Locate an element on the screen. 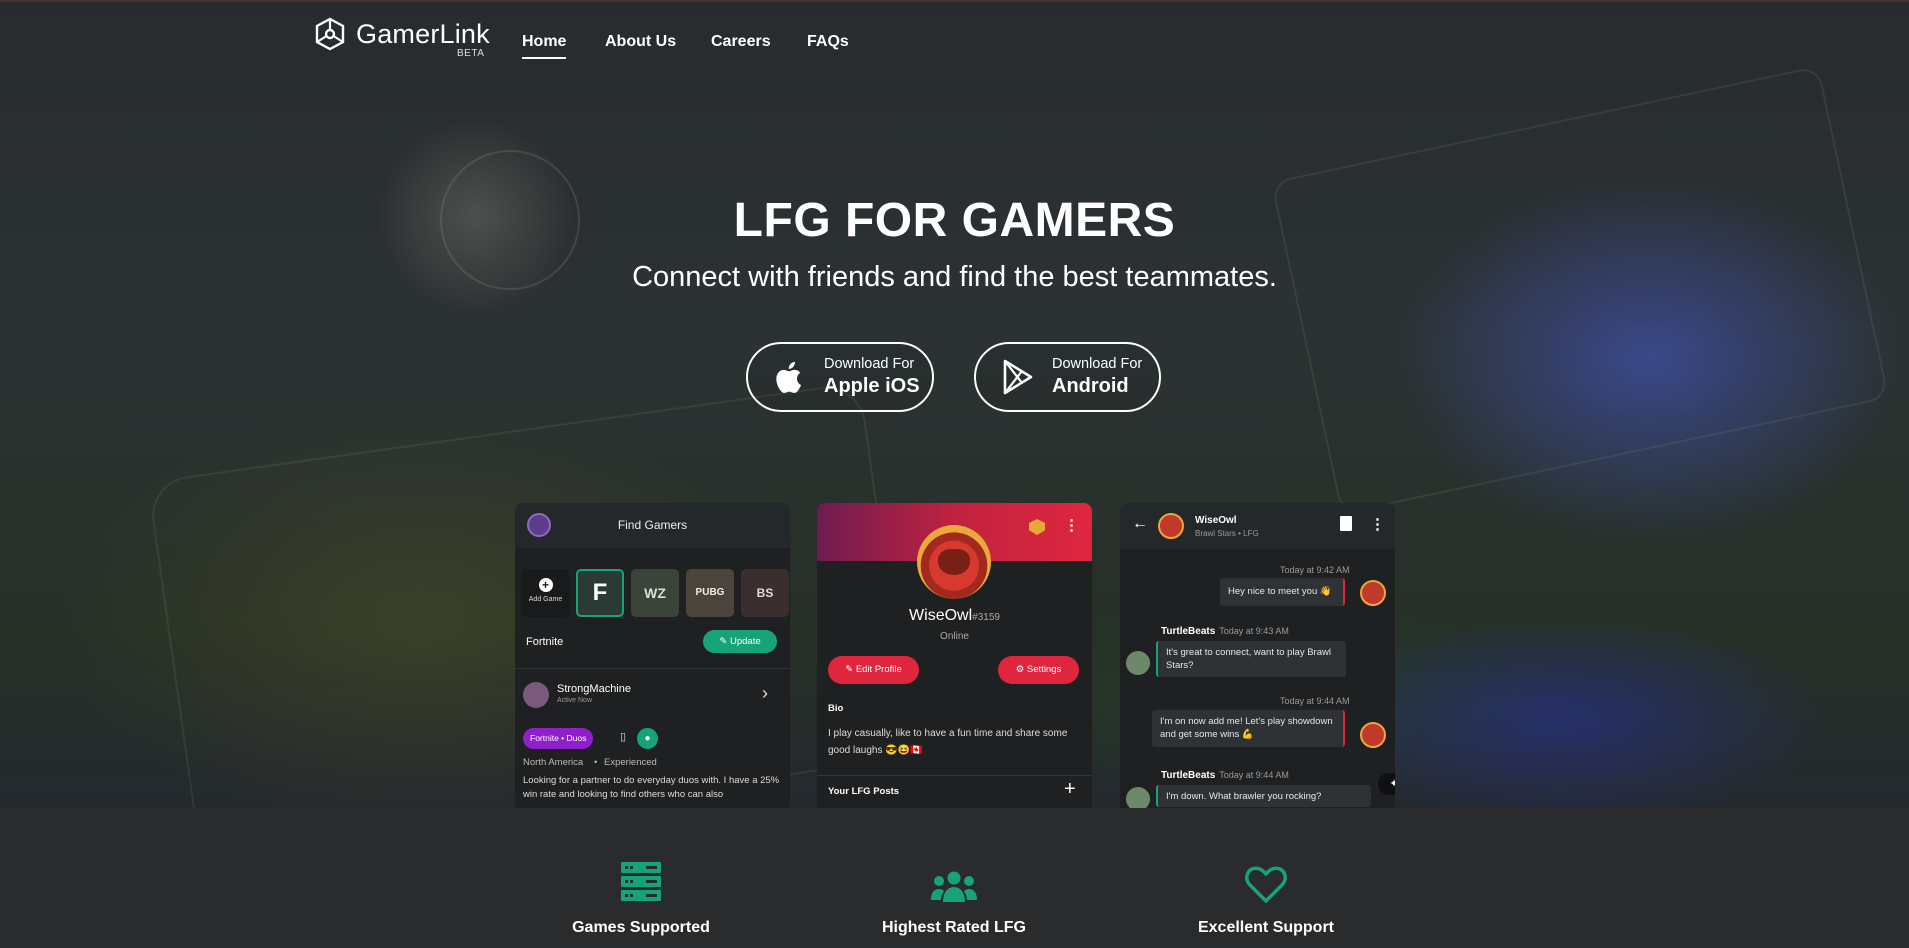  magic-wand-icon: ✦ is located at coordinates (1392, 784).